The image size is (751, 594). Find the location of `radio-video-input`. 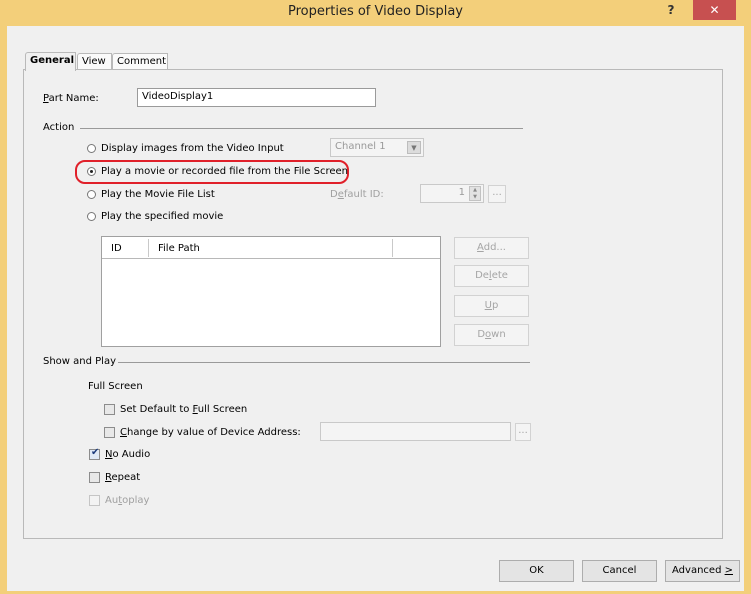

radio-video-input is located at coordinates (91, 148).